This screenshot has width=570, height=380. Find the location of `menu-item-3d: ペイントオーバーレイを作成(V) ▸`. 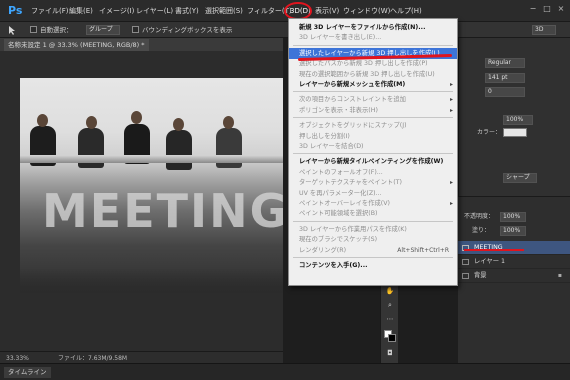

menu-item-3d: ペイントオーバーレイを作成(V) ▸ is located at coordinates (373, 203).